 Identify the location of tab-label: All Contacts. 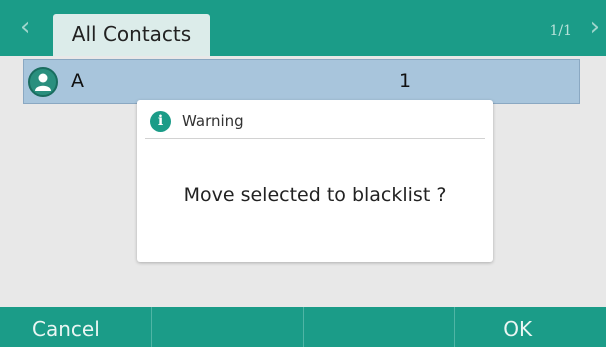
(131, 34).